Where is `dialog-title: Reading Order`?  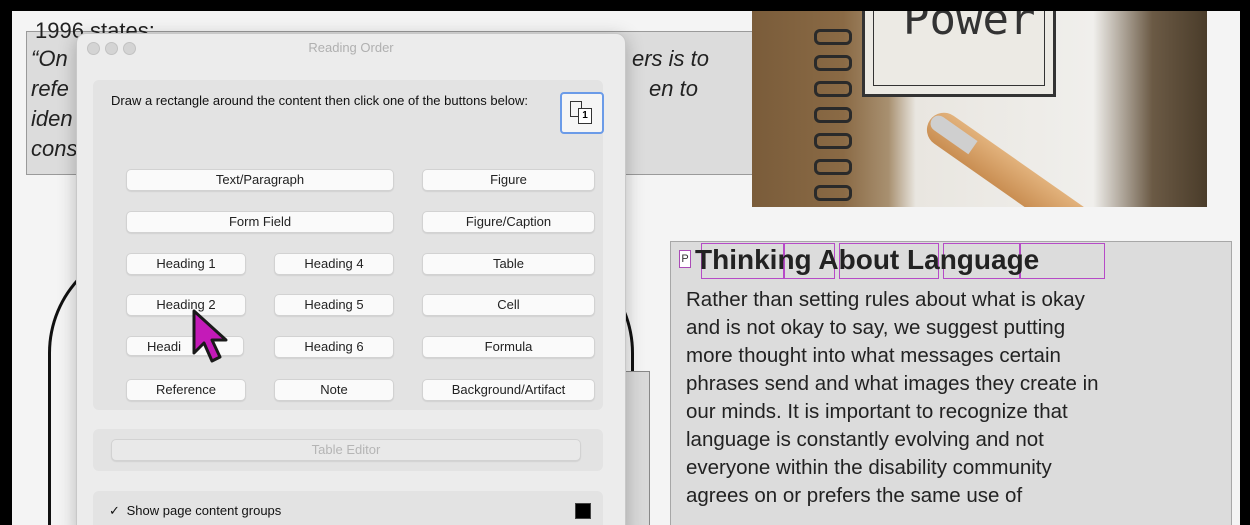 dialog-title: Reading Order is located at coordinates (351, 47).